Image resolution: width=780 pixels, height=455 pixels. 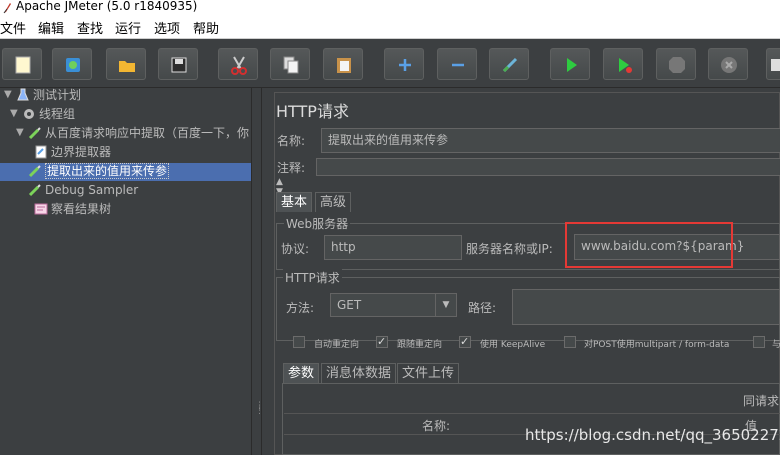 I want to click on name-label: 名称:, so click(x=291, y=141).